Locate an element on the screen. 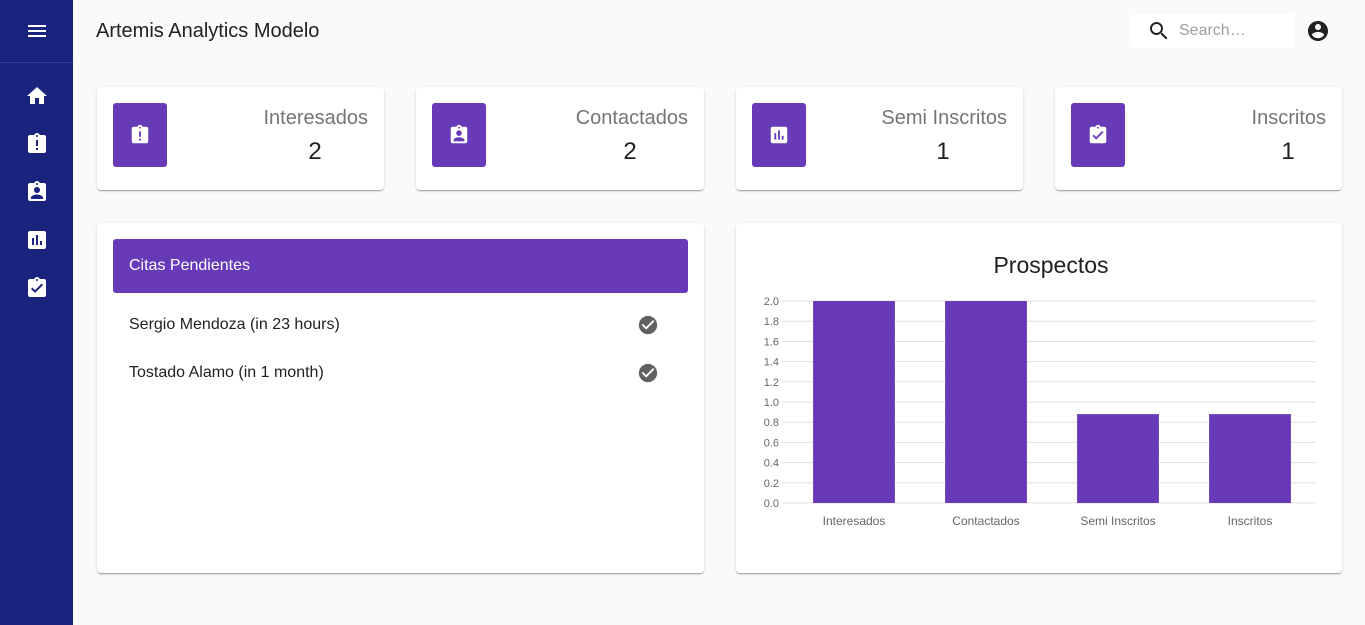 Image resolution: width=1365 pixels, height=625 pixels. x-tick-label: Interesados is located at coordinates (854, 521).